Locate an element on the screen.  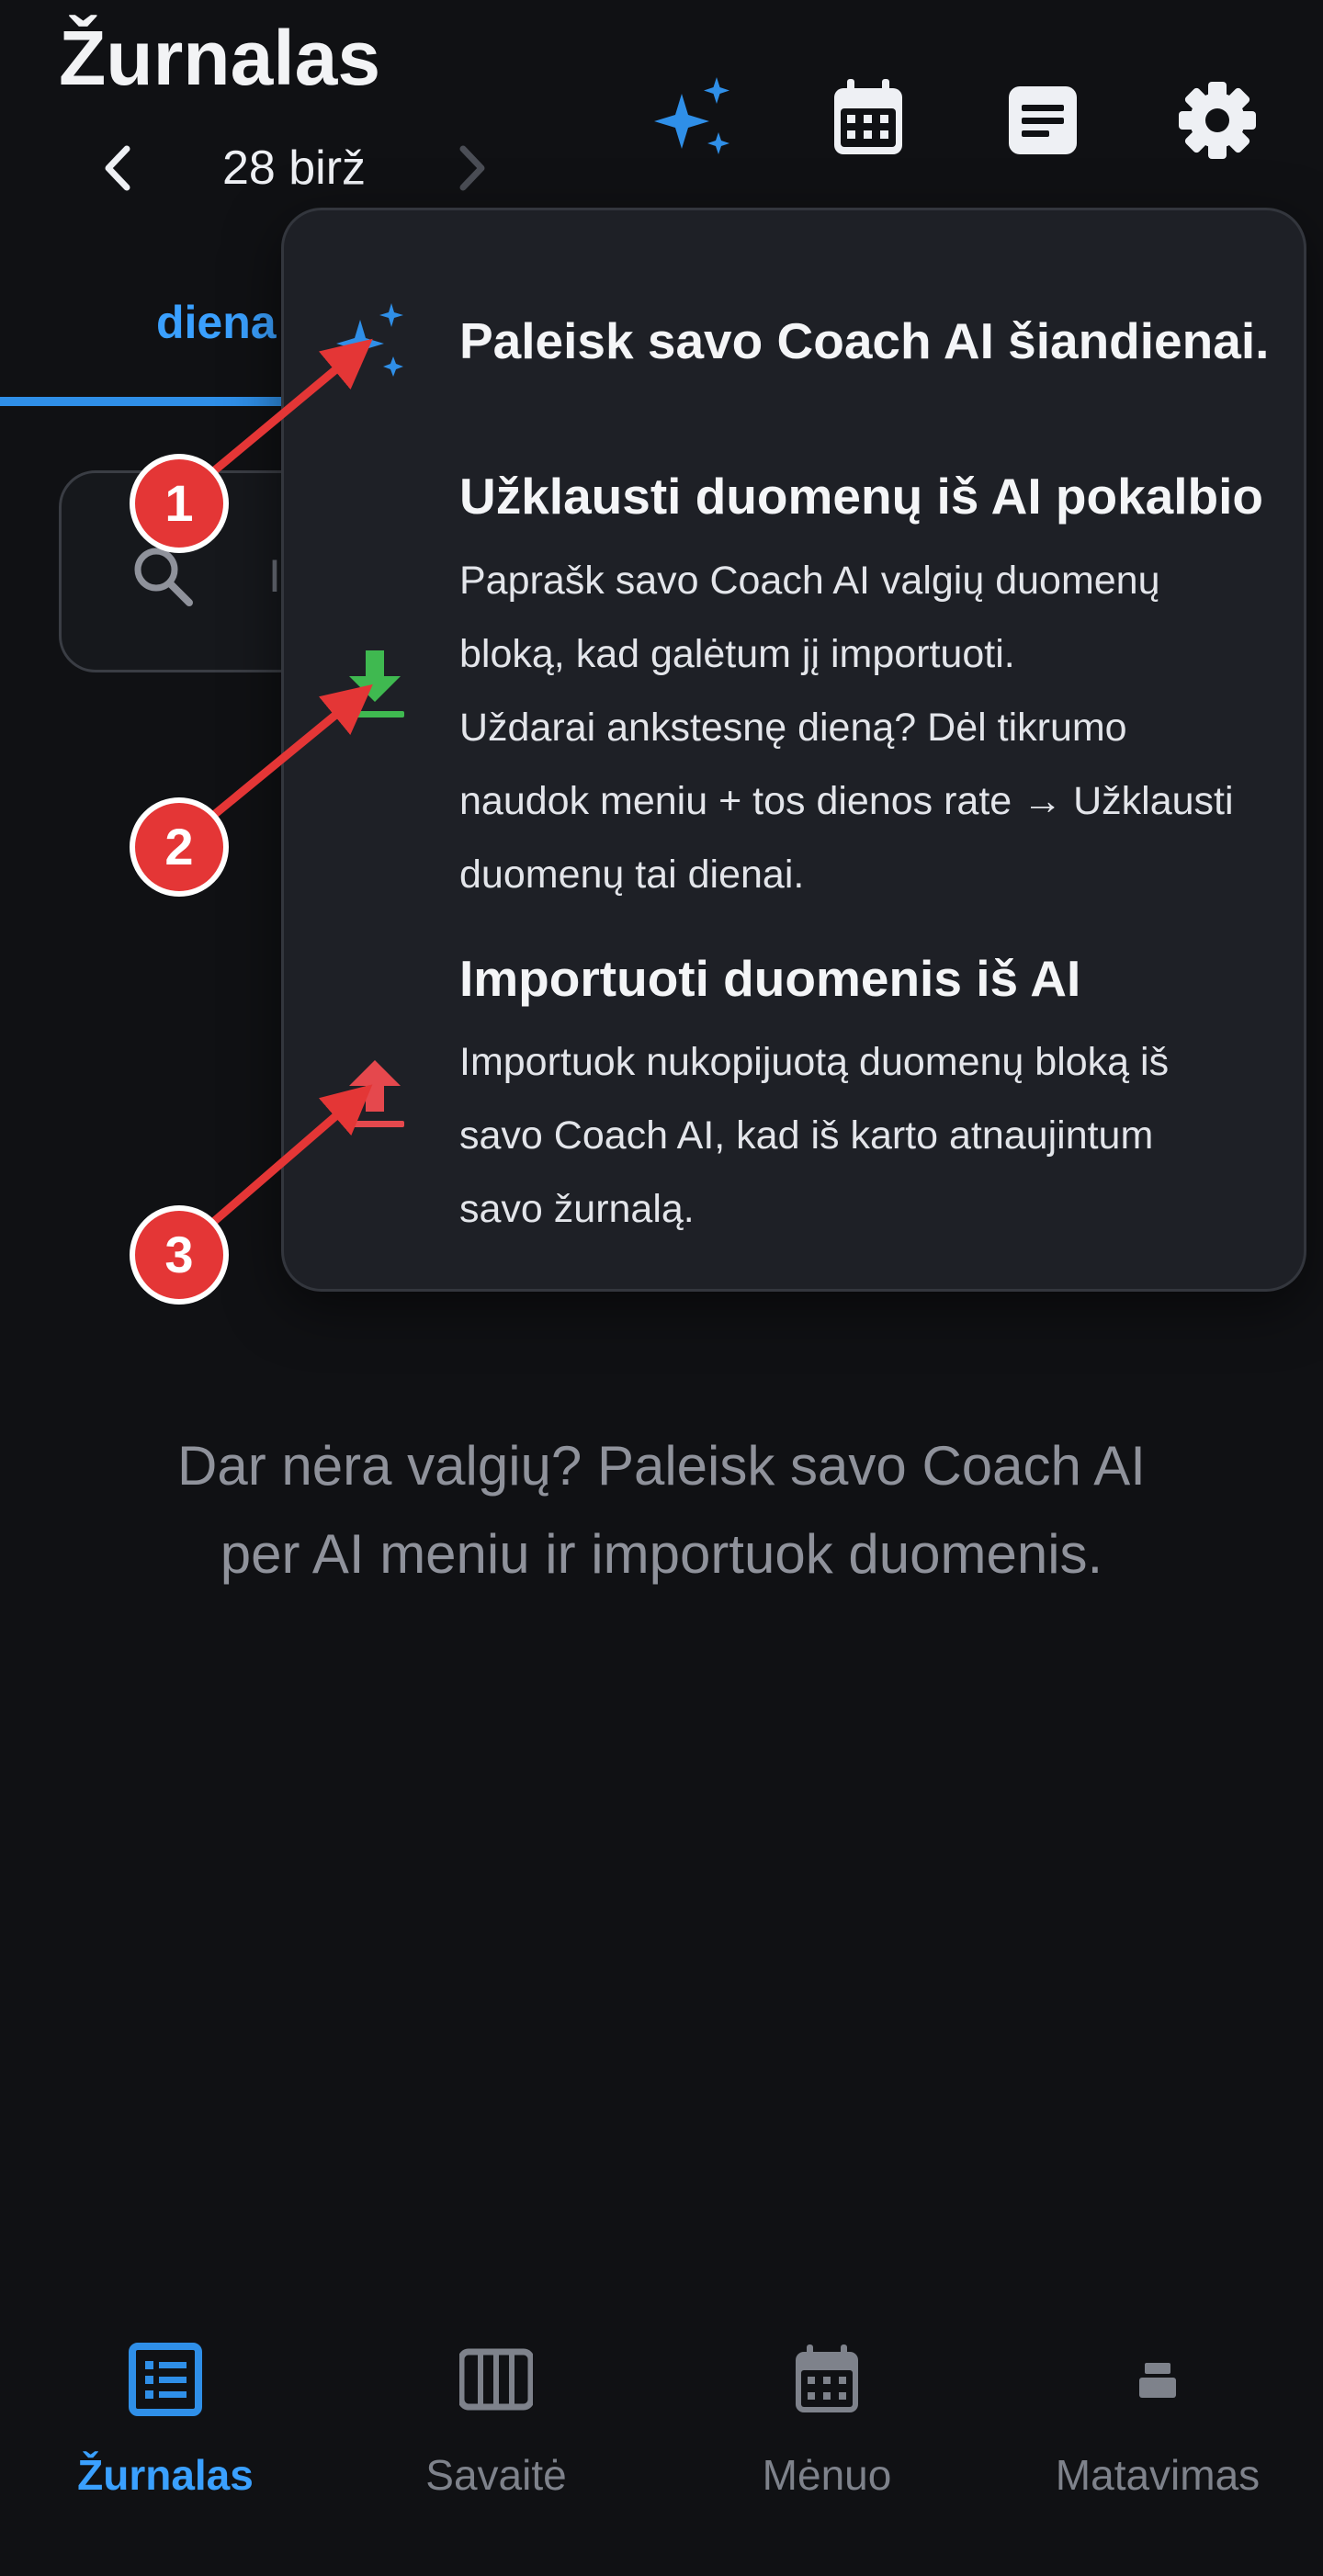
ai-menu-button is located at coordinates (693, 120).